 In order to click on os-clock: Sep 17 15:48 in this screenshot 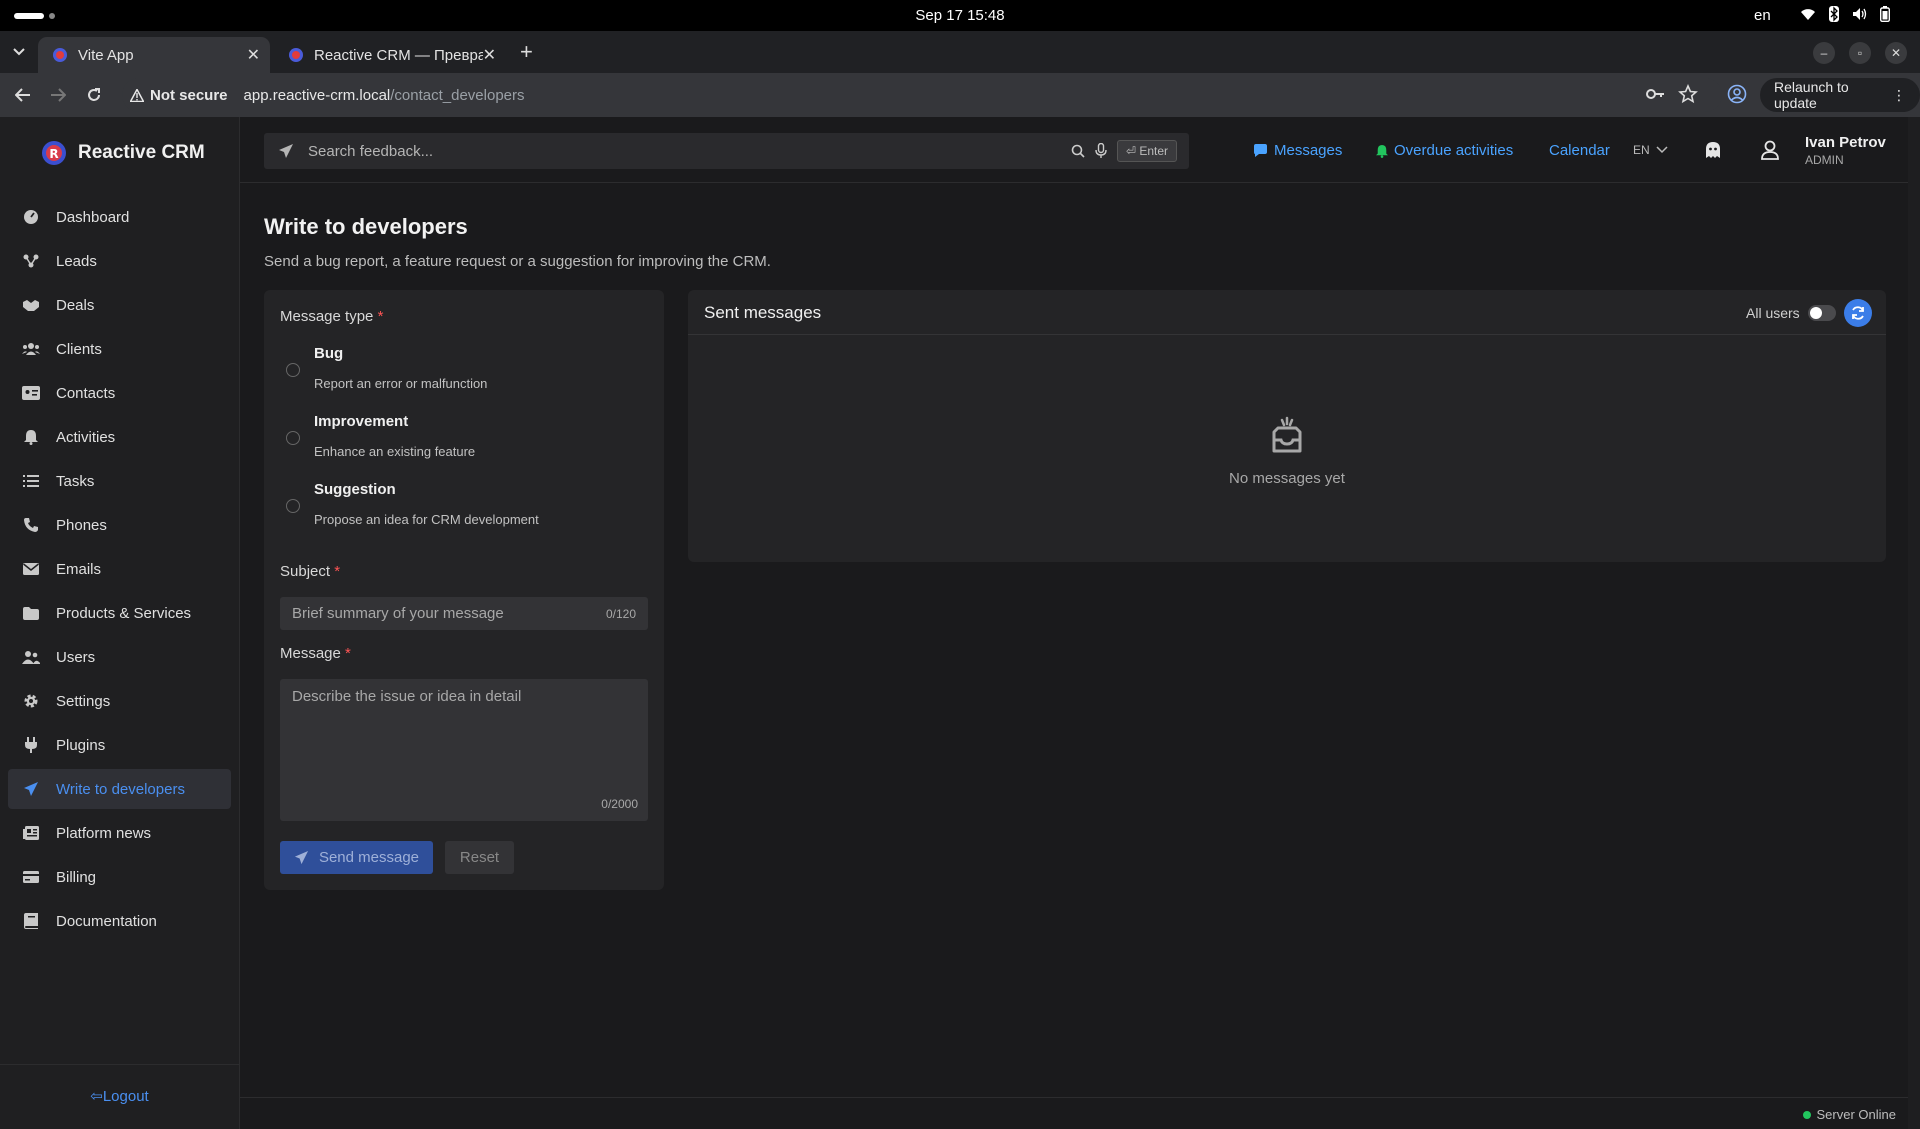, I will do `click(960, 15)`.